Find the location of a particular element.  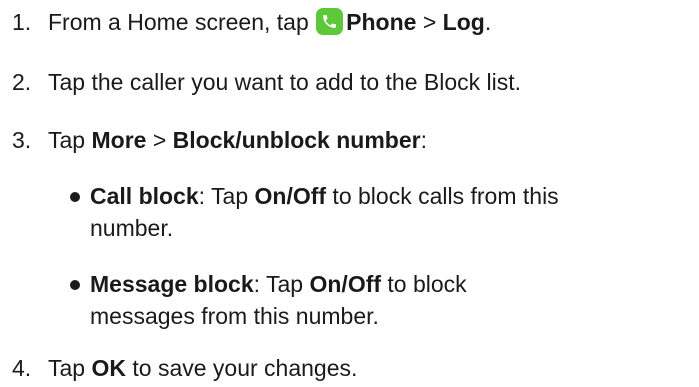

phone-app-icon is located at coordinates (330, 21).